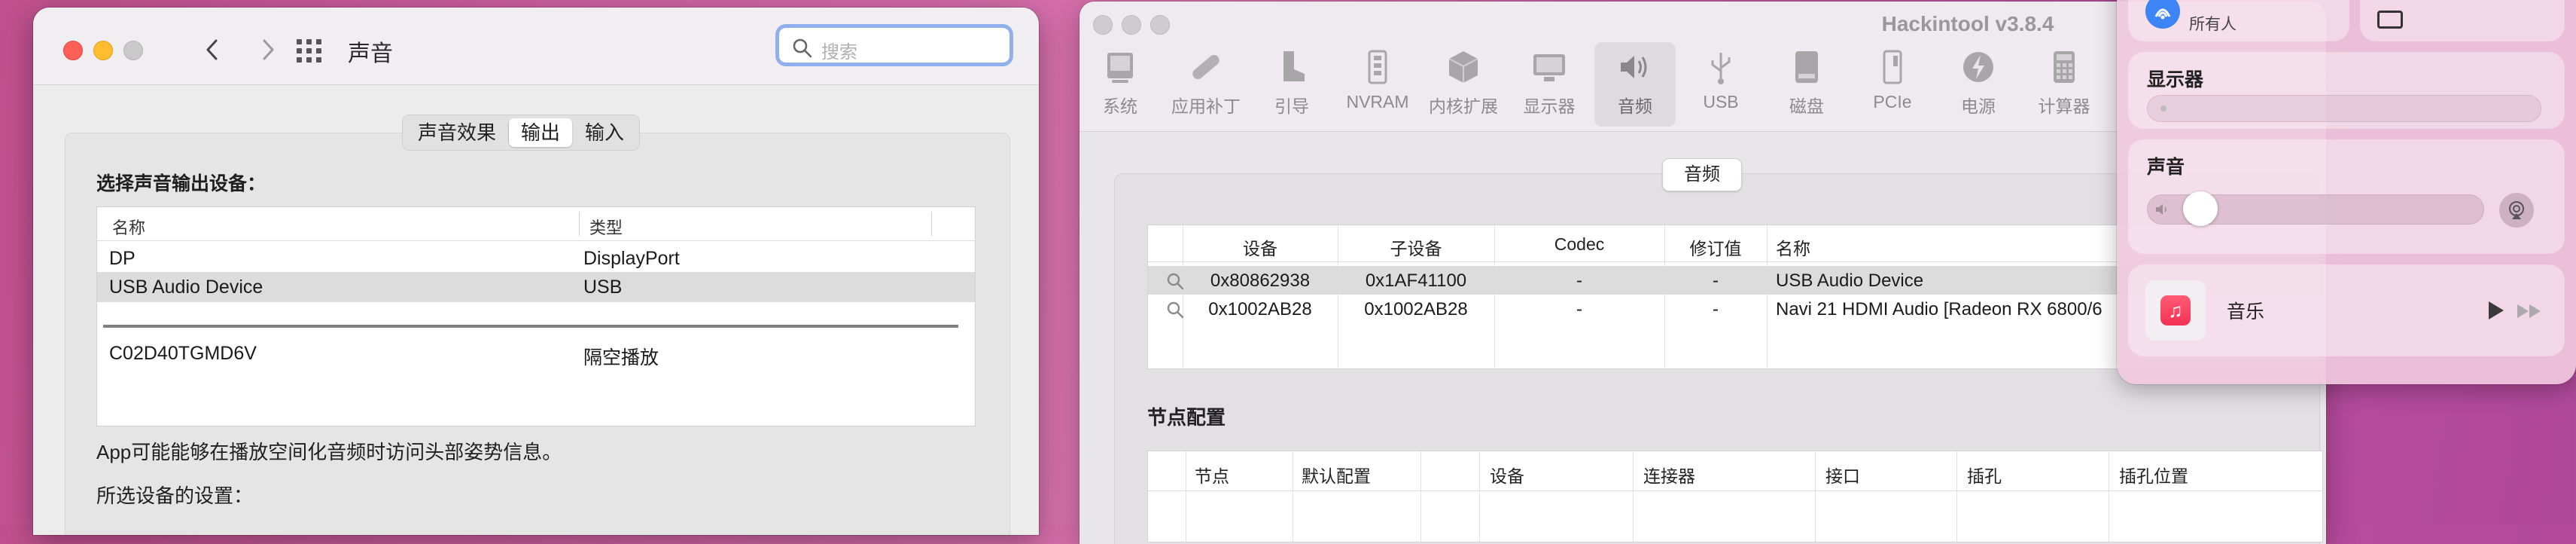 The height and width of the screenshot is (544, 2576). Describe the element at coordinates (531, 326) in the screenshot. I see `drag-divider` at that location.